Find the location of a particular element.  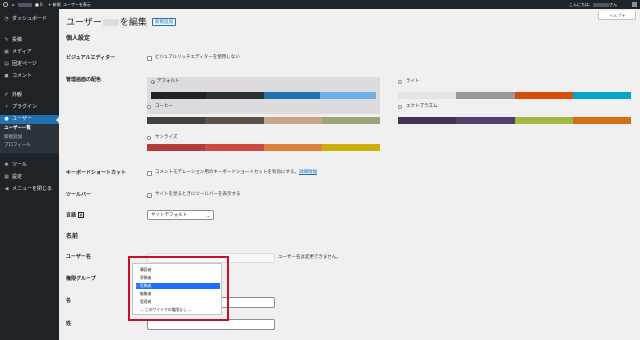

section-name: 名前 is located at coordinates (72, 236).